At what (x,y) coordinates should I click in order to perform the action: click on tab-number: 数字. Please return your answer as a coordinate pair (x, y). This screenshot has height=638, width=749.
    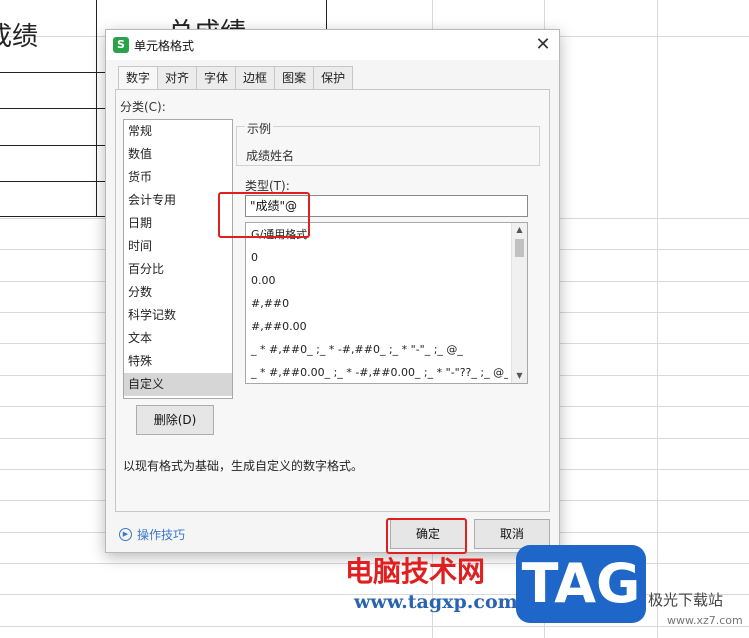
    Looking at the image, I should click on (138, 78).